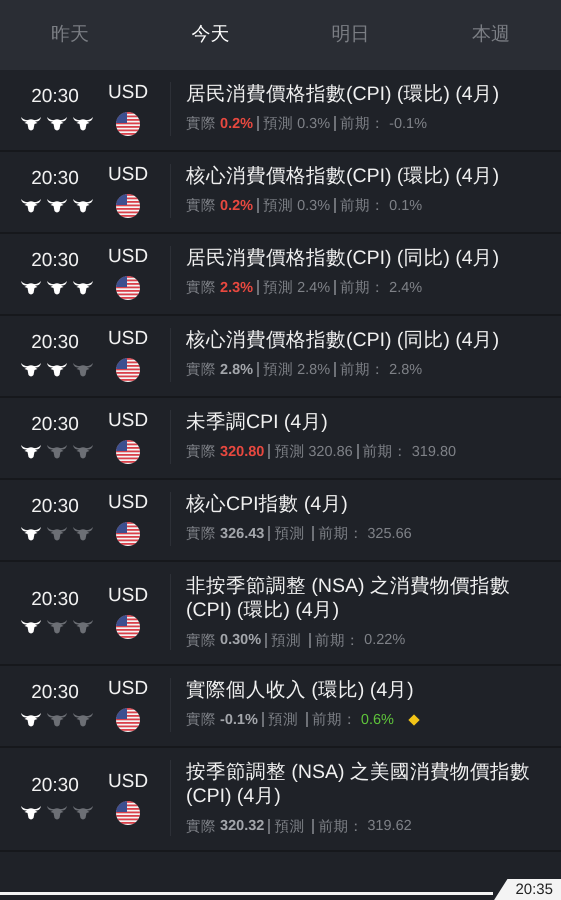 This screenshot has height=900, width=561. What do you see at coordinates (343, 258) in the screenshot?
I see `event-title: 居民消費價格指數(CPI) (同比) (4月)` at bounding box center [343, 258].